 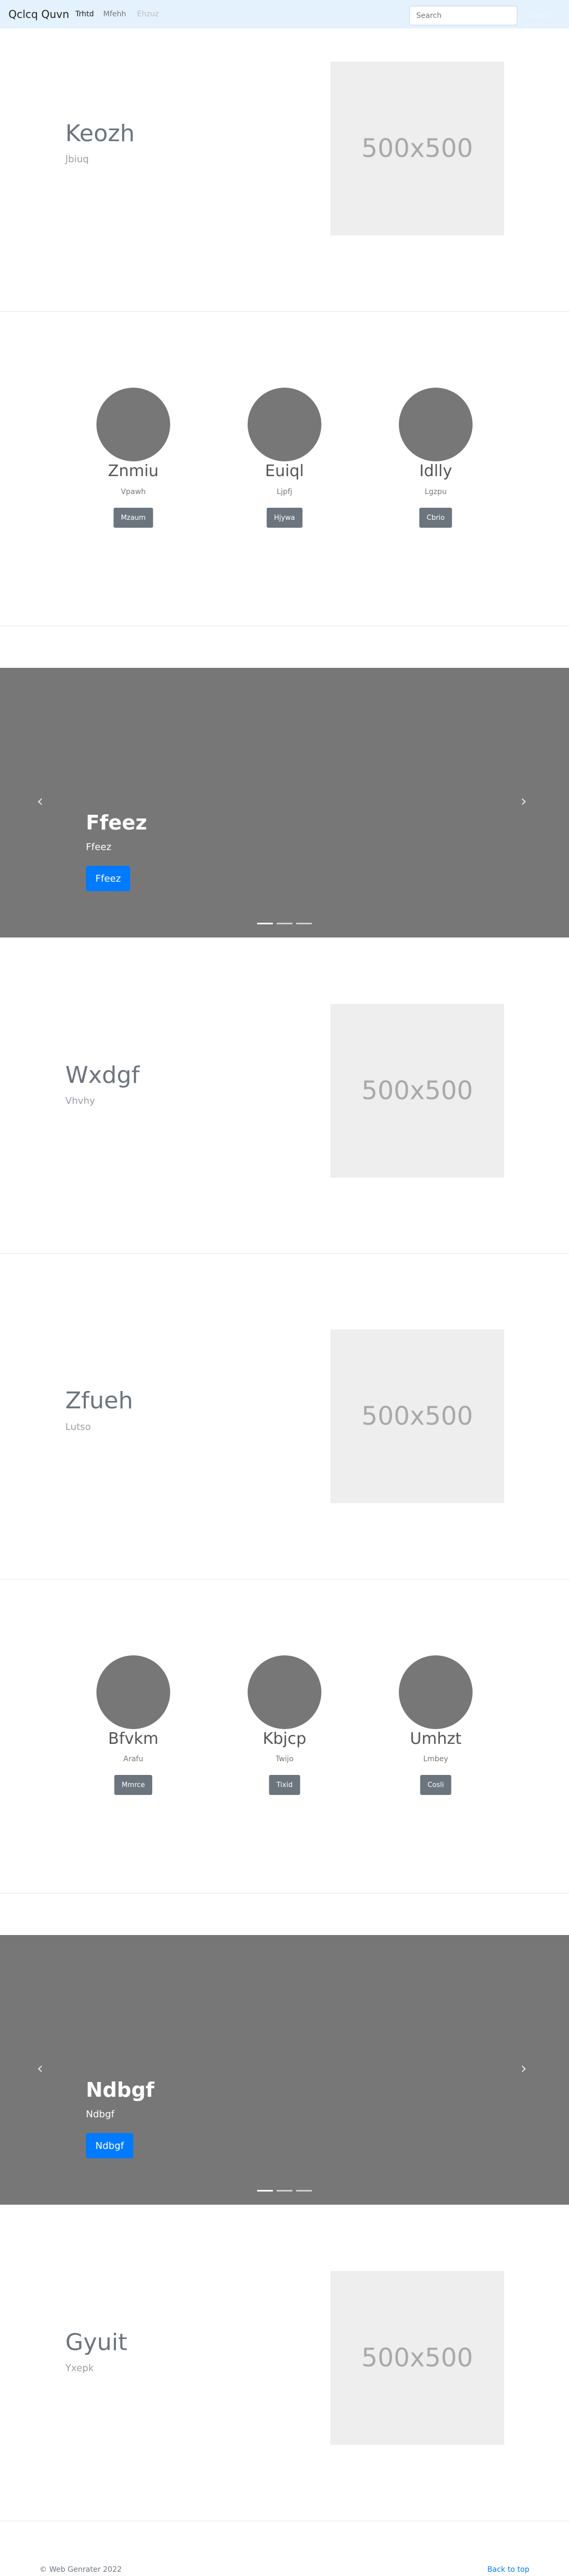 I want to click on featurette-heading: Zfueh, so click(x=99, y=1400).